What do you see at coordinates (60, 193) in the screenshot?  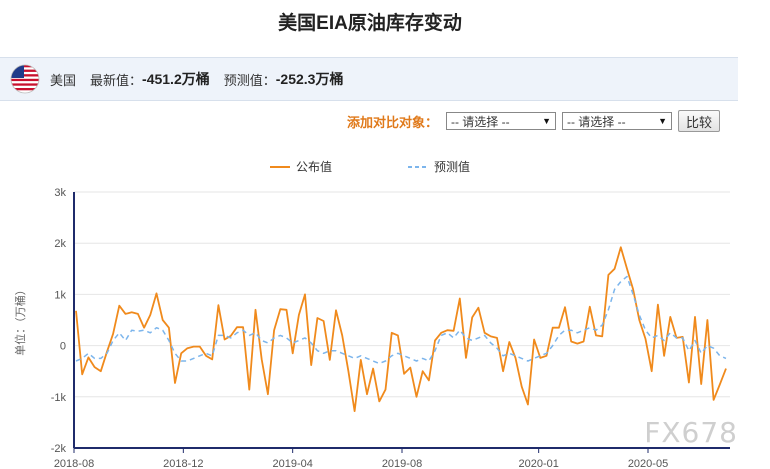 I see `y-tick-label: 3k` at bounding box center [60, 193].